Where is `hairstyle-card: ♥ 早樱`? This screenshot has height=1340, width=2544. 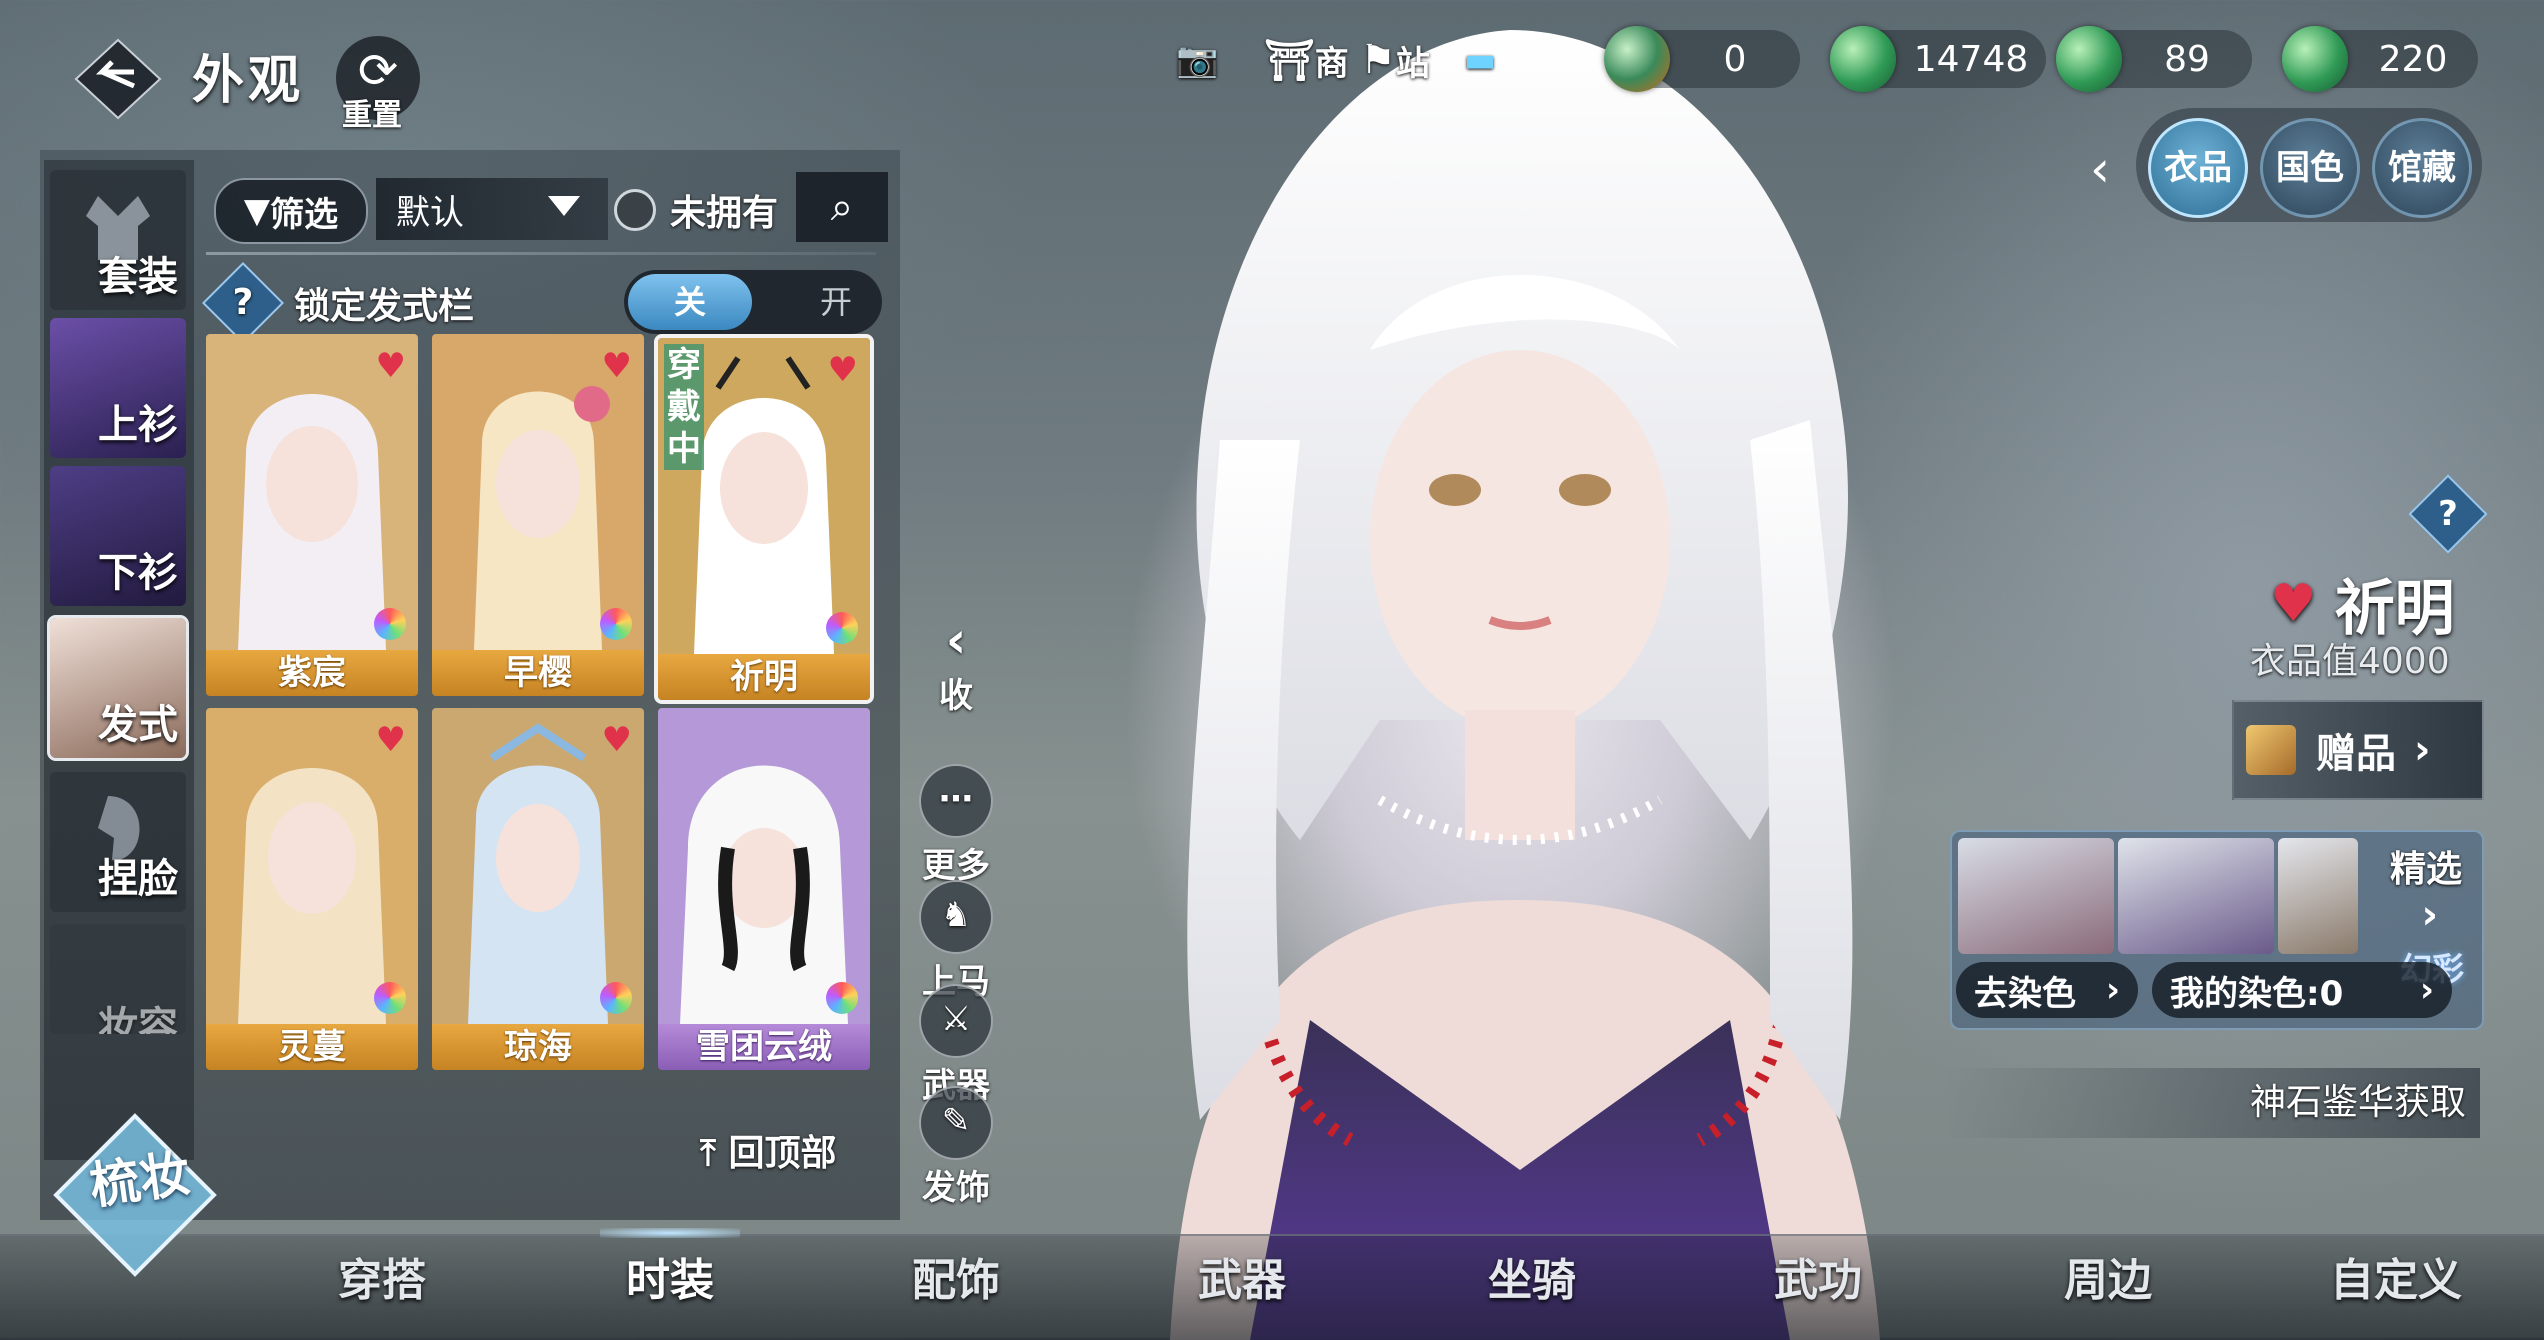 hairstyle-card: ♥ 早樱 is located at coordinates (538, 515).